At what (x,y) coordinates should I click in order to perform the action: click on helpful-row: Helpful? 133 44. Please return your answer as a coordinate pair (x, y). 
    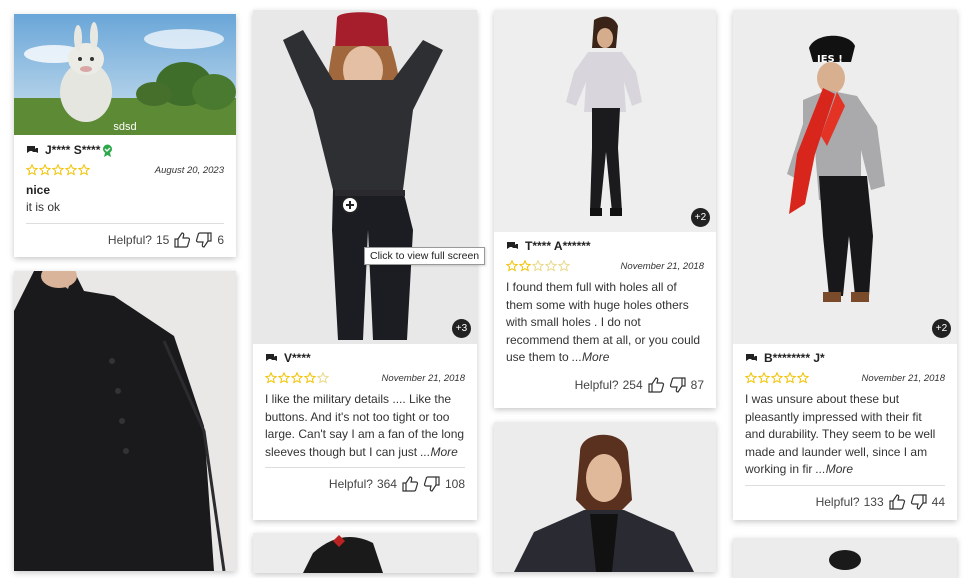
    Looking at the image, I should click on (845, 502).